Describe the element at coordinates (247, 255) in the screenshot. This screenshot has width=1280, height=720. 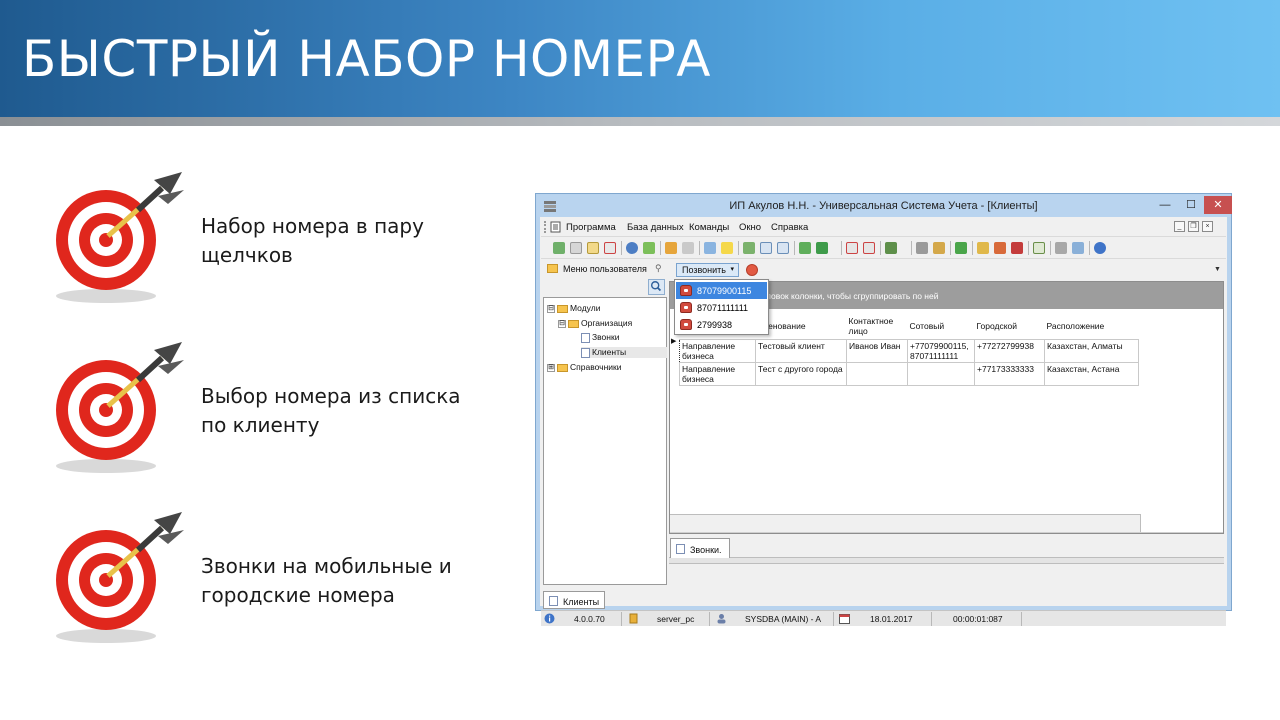
I see `bullet-line: щелчков` at that location.